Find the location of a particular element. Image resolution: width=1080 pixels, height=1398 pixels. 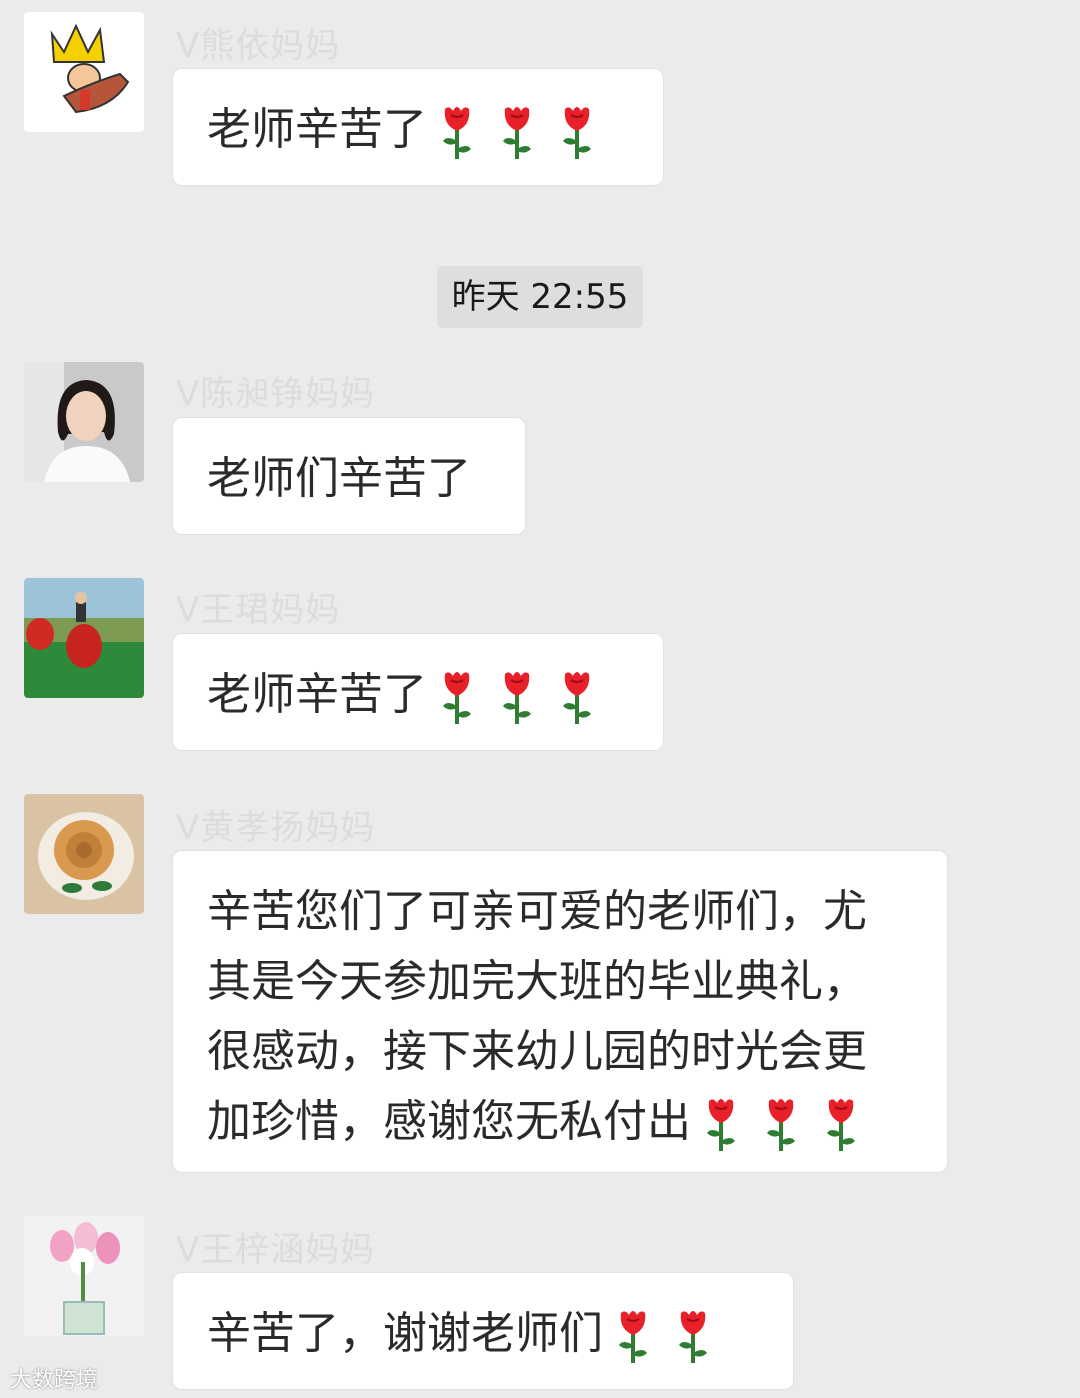

watermark: 大数跨境 is located at coordinates (54, 1380).